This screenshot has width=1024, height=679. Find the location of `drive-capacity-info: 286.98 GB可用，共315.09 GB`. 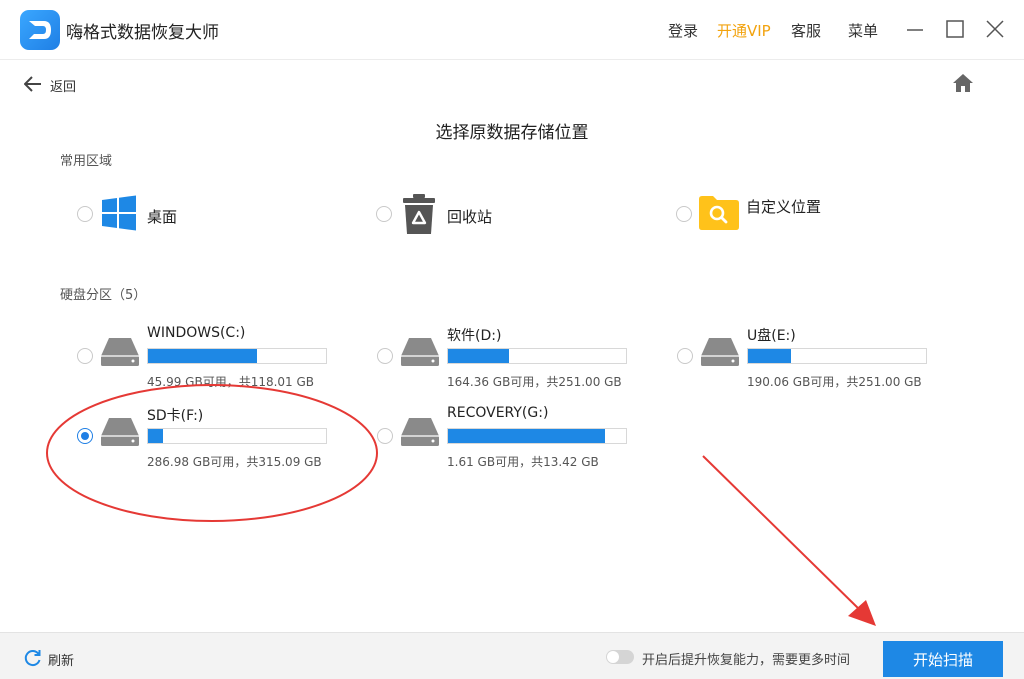

drive-capacity-info: 286.98 GB可用，共315.09 GB is located at coordinates (234, 462).